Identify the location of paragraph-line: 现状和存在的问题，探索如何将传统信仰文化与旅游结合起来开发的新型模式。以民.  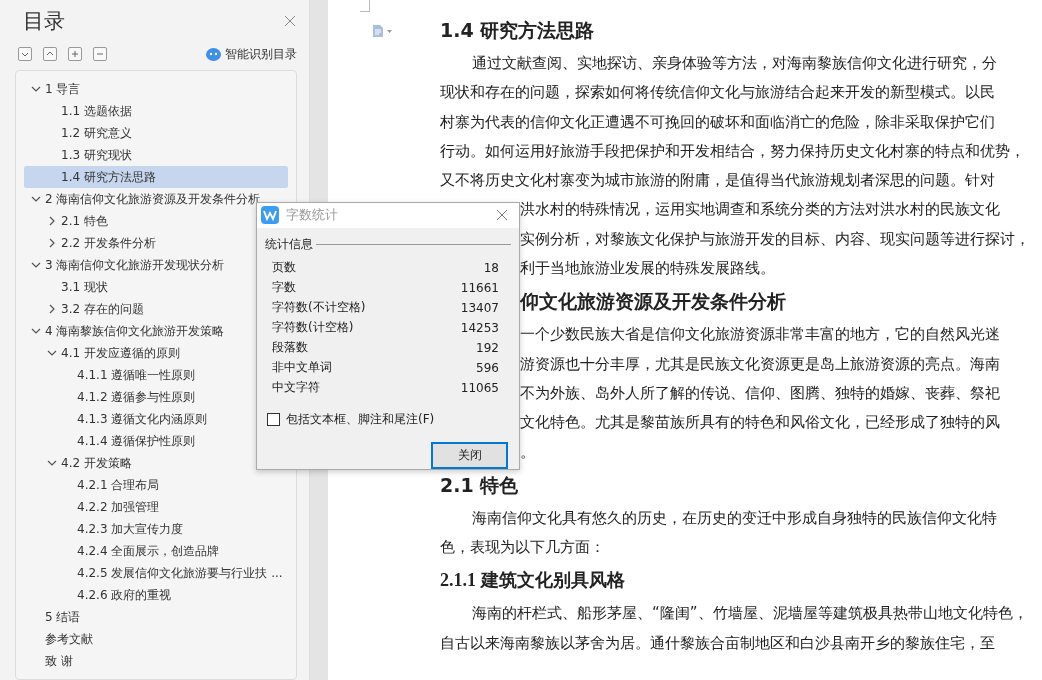
(717, 93).